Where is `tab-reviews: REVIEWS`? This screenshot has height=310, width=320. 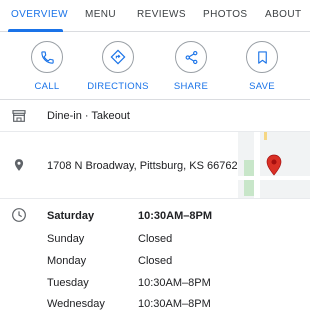
tab-reviews: REVIEWS is located at coordinates (161, 14).